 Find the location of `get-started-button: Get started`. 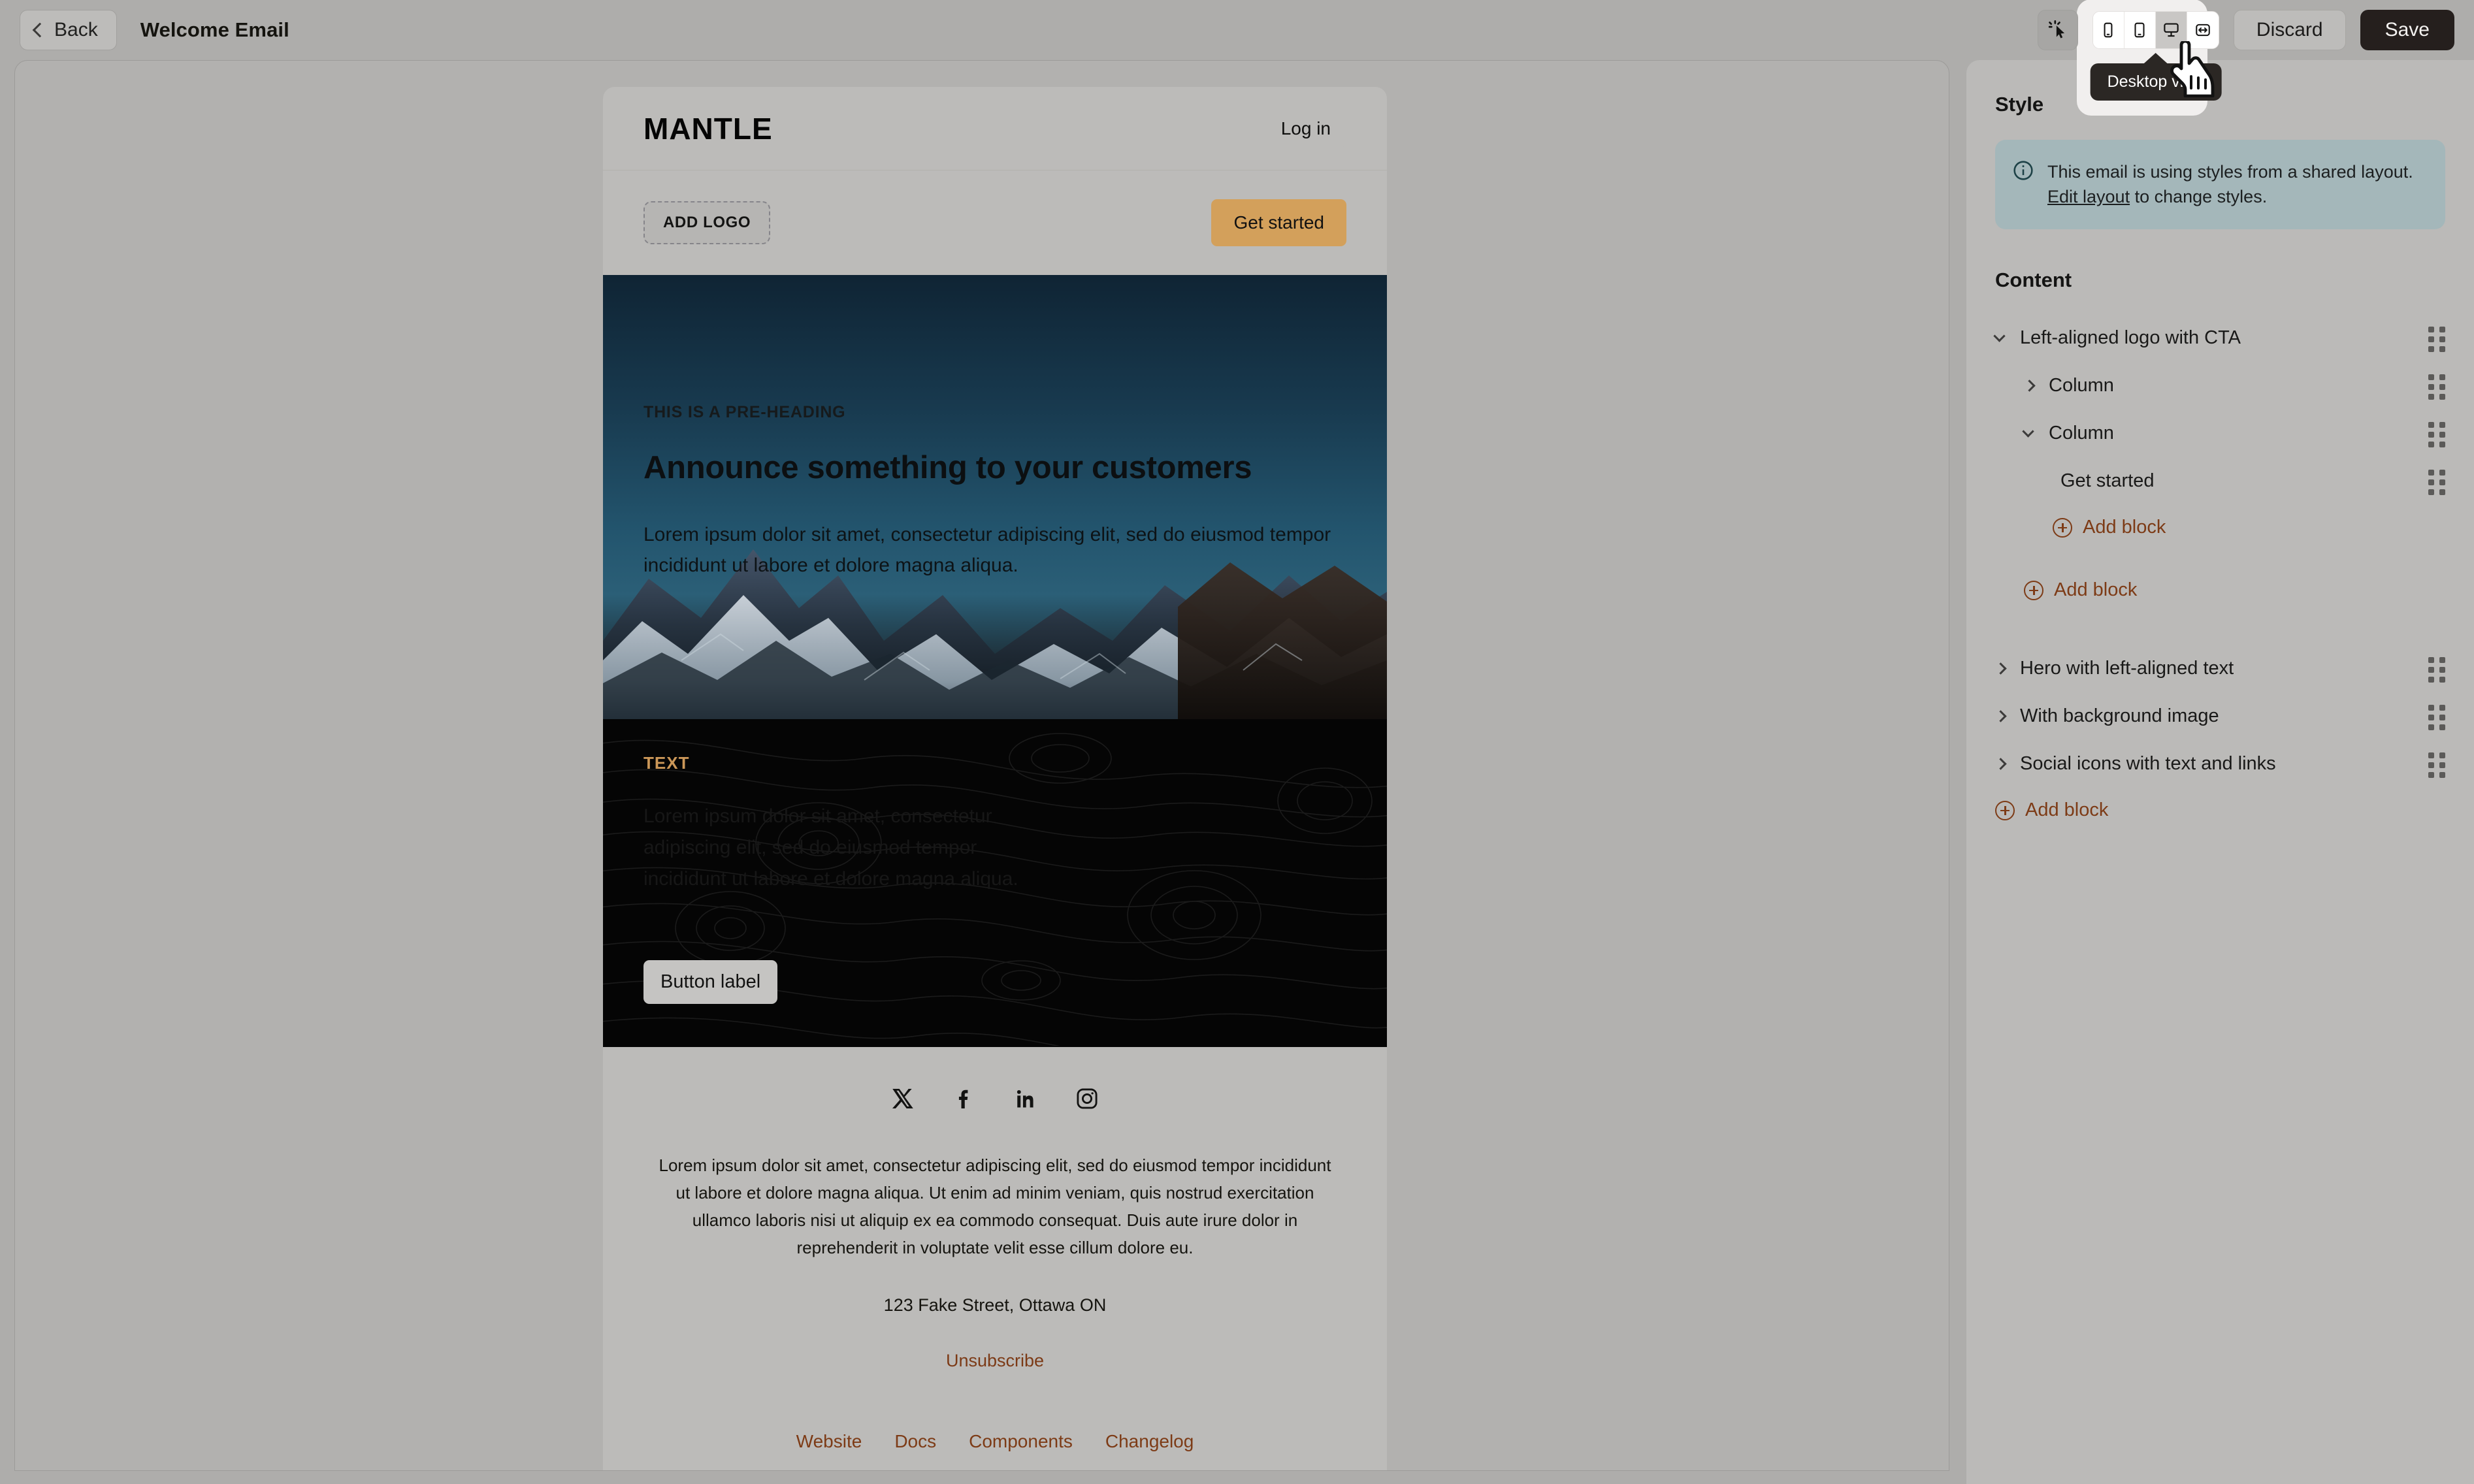

get-started-button: Get started is located at coordinates (1278, 222).